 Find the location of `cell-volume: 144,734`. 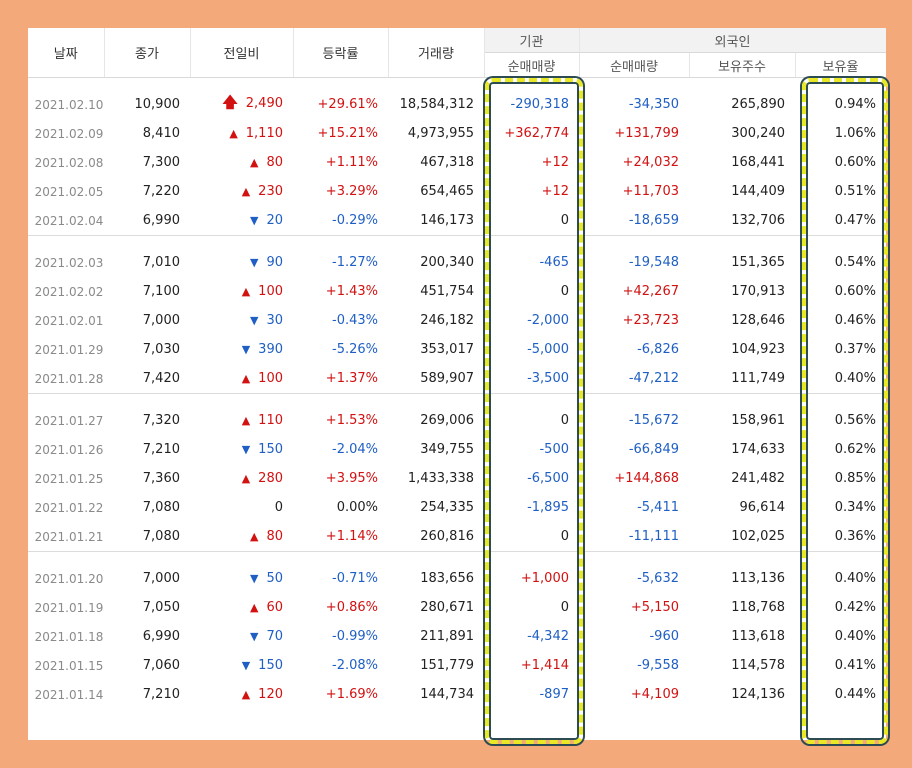

cell-volume: 144,734 is located at coordinates (447, 694).